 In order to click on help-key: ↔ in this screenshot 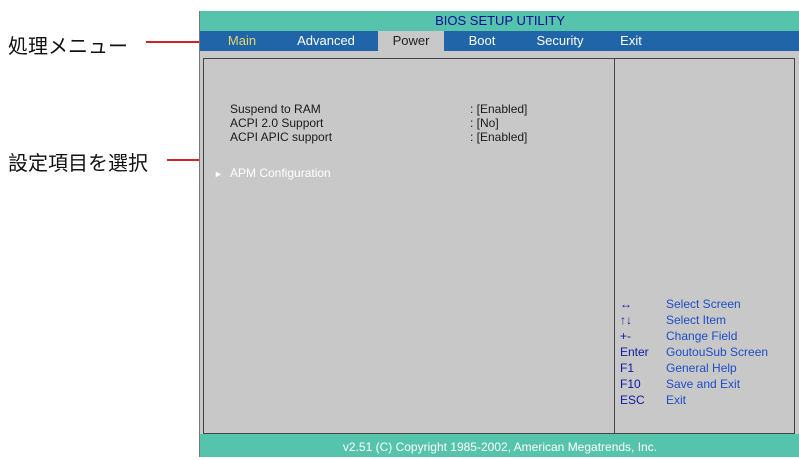, I will do `click(626, 304)`.